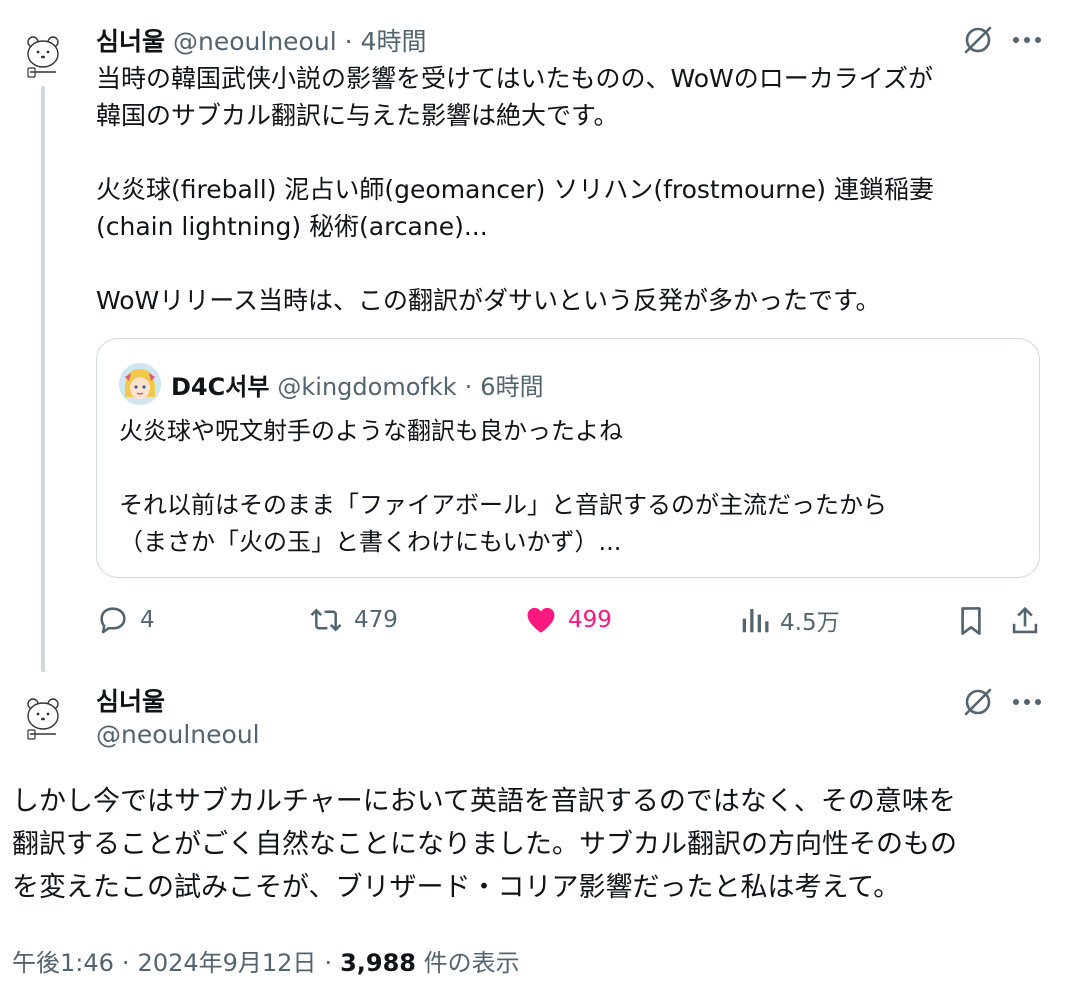 This screenshot has height=992, width=1066. I want to click on more-button, so click(1027, 40).